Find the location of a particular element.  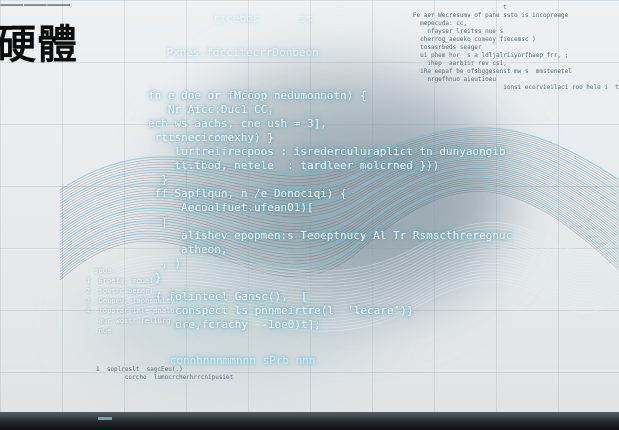

code-line: cherrog_aeueko comeoy fiecemsc ) is located at coordinates (460, 39).